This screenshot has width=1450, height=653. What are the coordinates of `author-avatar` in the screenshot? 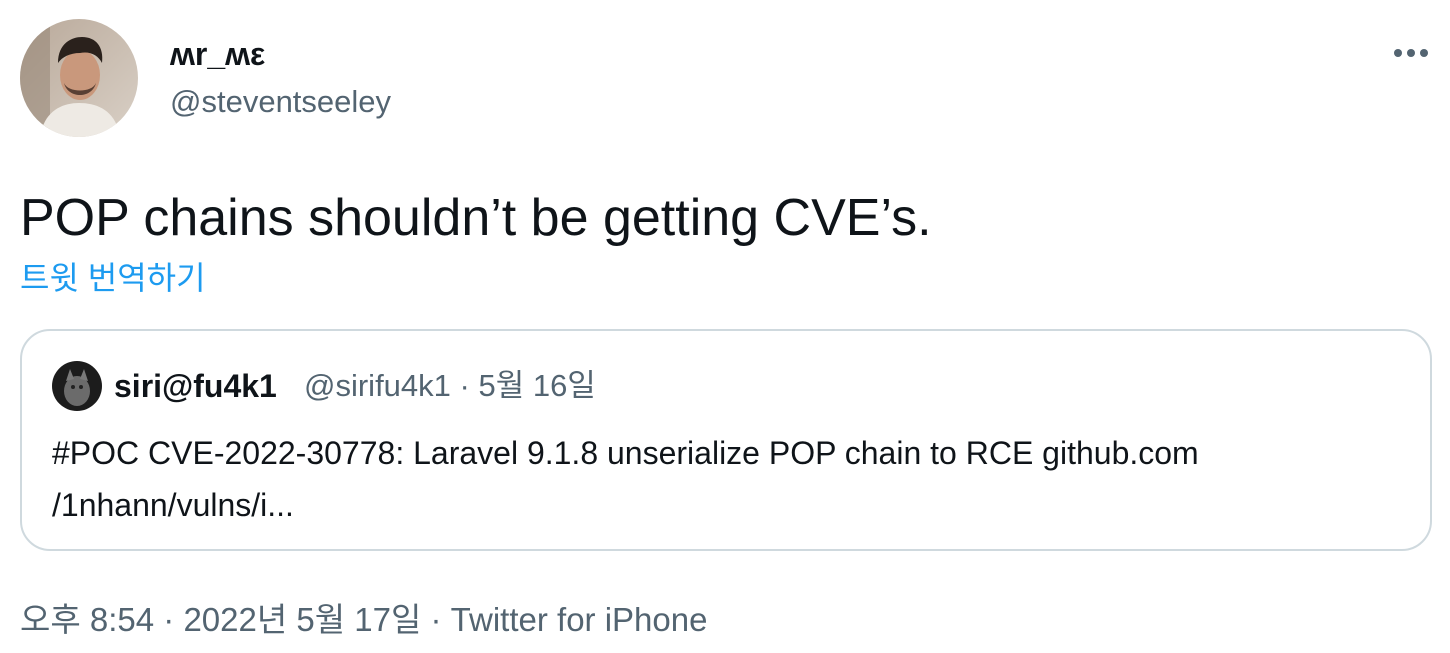 It's located at (79, 78).